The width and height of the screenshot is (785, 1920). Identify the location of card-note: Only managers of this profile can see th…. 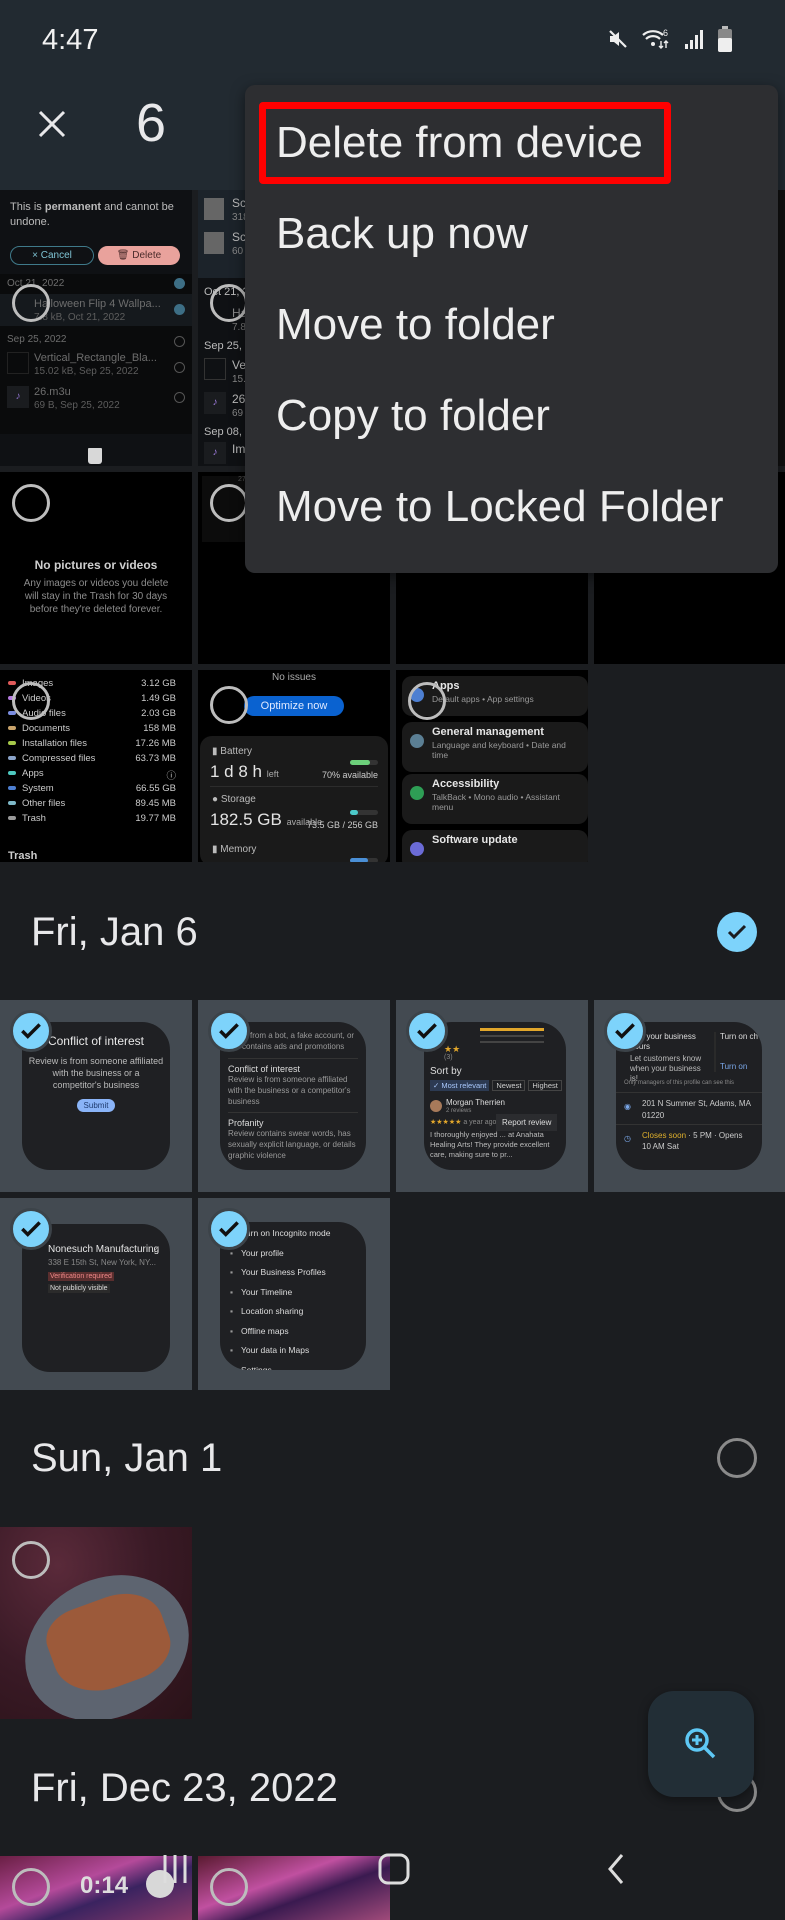
(679, 1083).